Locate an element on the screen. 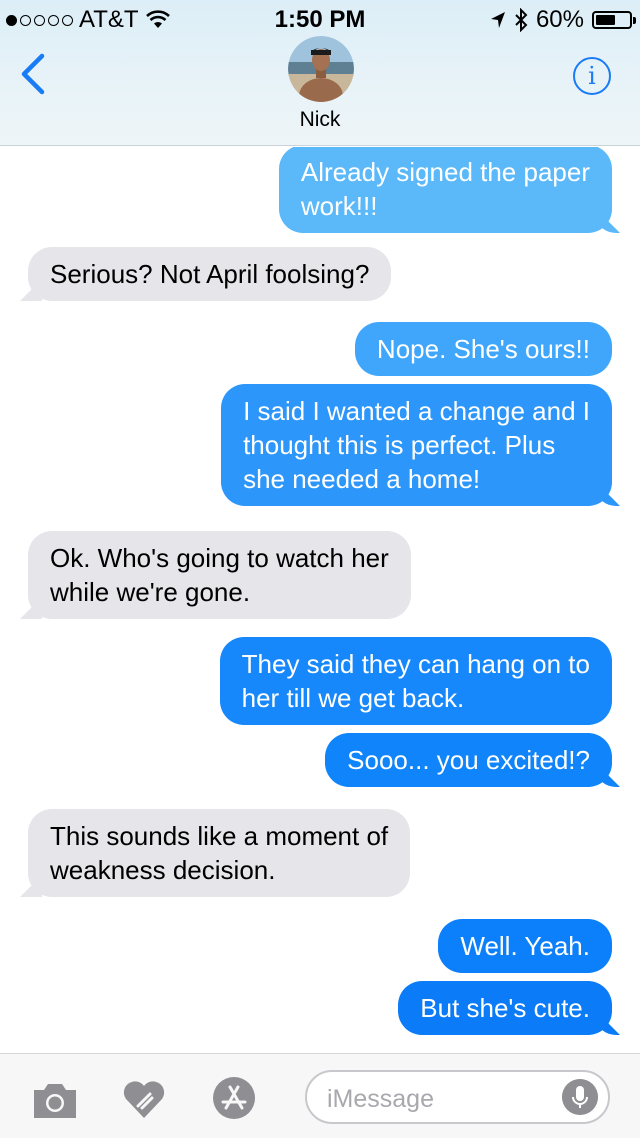 The image size is (640, 1138). info-icon: i is located at coordinates (592, 76).